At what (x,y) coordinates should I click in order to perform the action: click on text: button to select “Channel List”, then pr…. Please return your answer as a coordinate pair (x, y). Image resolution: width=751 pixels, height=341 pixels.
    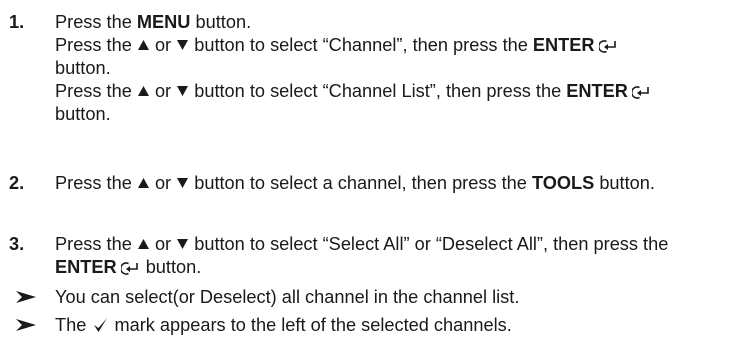
    Looking at the image, I should click on (378, 91).